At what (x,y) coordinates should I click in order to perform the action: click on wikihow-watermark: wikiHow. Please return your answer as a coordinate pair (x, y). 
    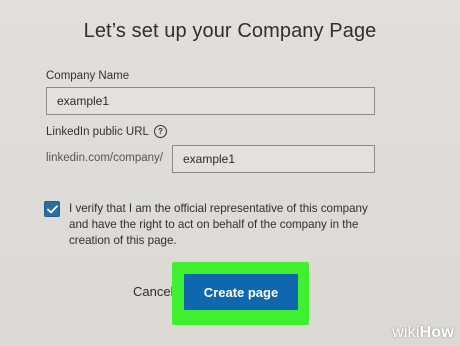
    Looking at the image, I should click on (423, 333).